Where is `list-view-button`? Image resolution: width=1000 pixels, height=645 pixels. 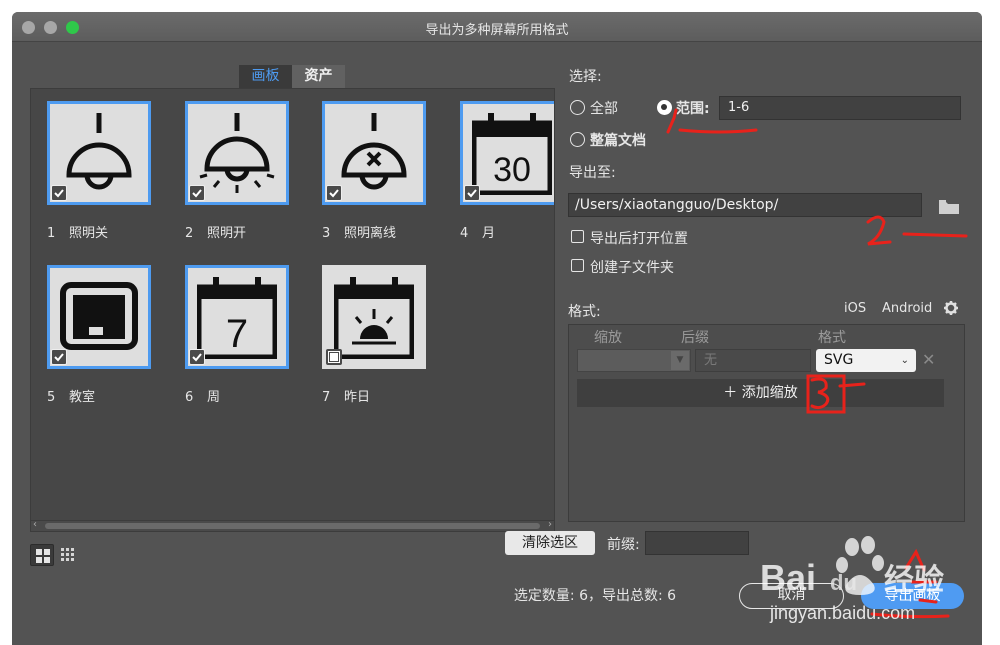 list-view-button is located at coordinates (68, 555).